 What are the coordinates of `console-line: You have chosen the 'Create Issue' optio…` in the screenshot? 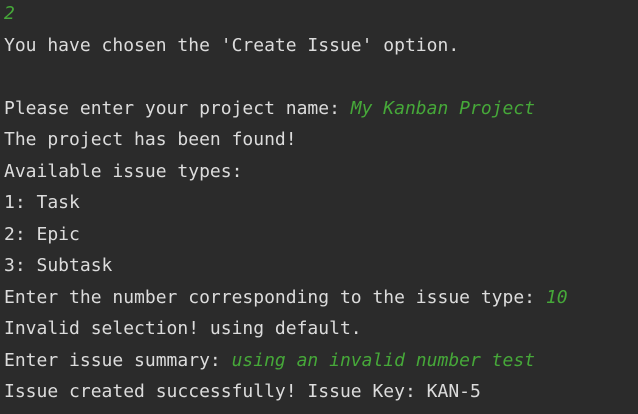 It's located at (231, 46).